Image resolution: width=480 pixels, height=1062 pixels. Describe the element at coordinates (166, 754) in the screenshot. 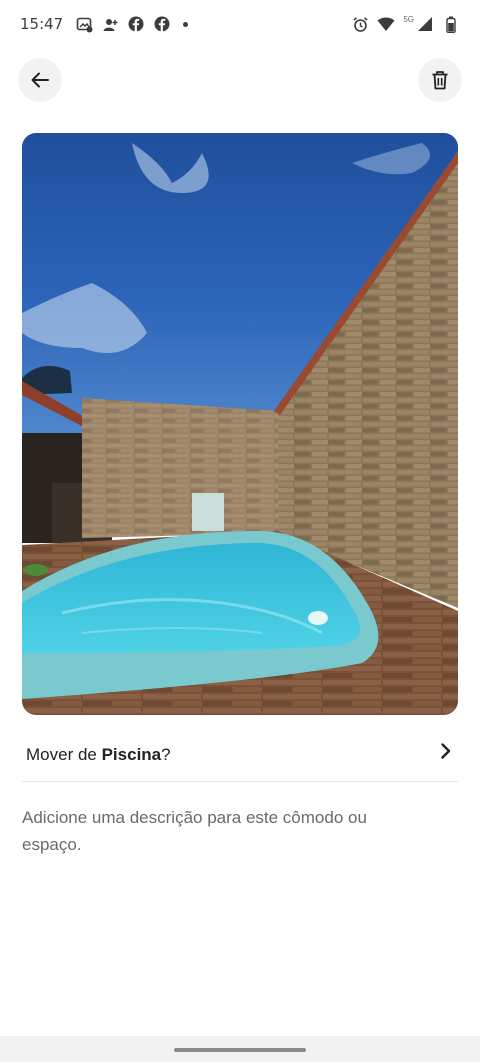

I see `move-room-suffix: ?` at that location.